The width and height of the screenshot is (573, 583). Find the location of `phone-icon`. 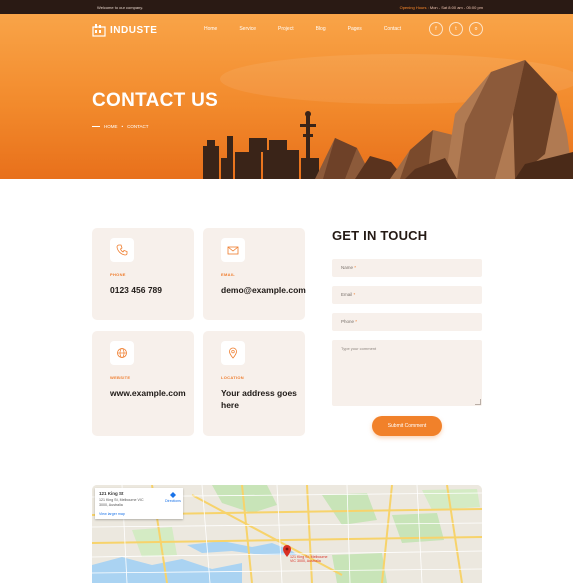

phone-icon is located at coordinates (122, 250).